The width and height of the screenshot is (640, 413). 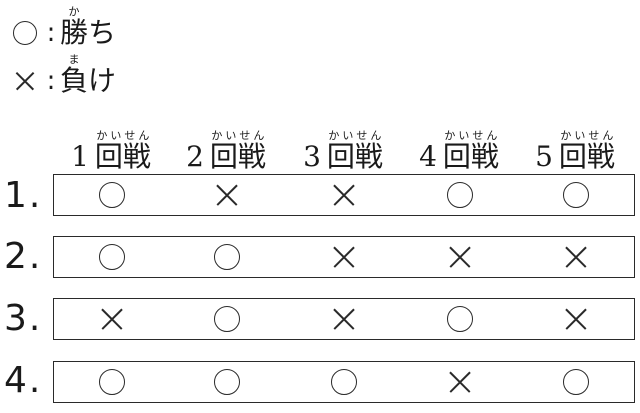 I want to click on legend-win-symbol, so click(x=25, y=33).